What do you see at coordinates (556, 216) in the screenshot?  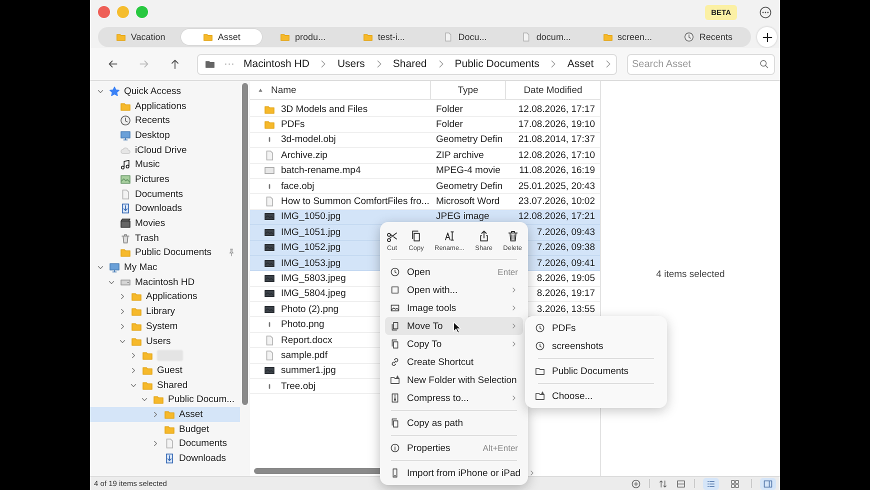 I see `file-date: 12.08.2026, 17:21` at bounding box center [556, 216].